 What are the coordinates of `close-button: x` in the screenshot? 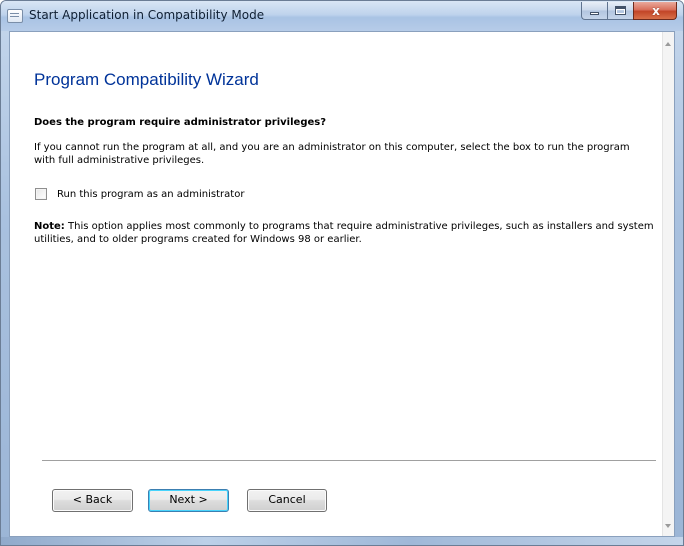 It's located at (655, 11).